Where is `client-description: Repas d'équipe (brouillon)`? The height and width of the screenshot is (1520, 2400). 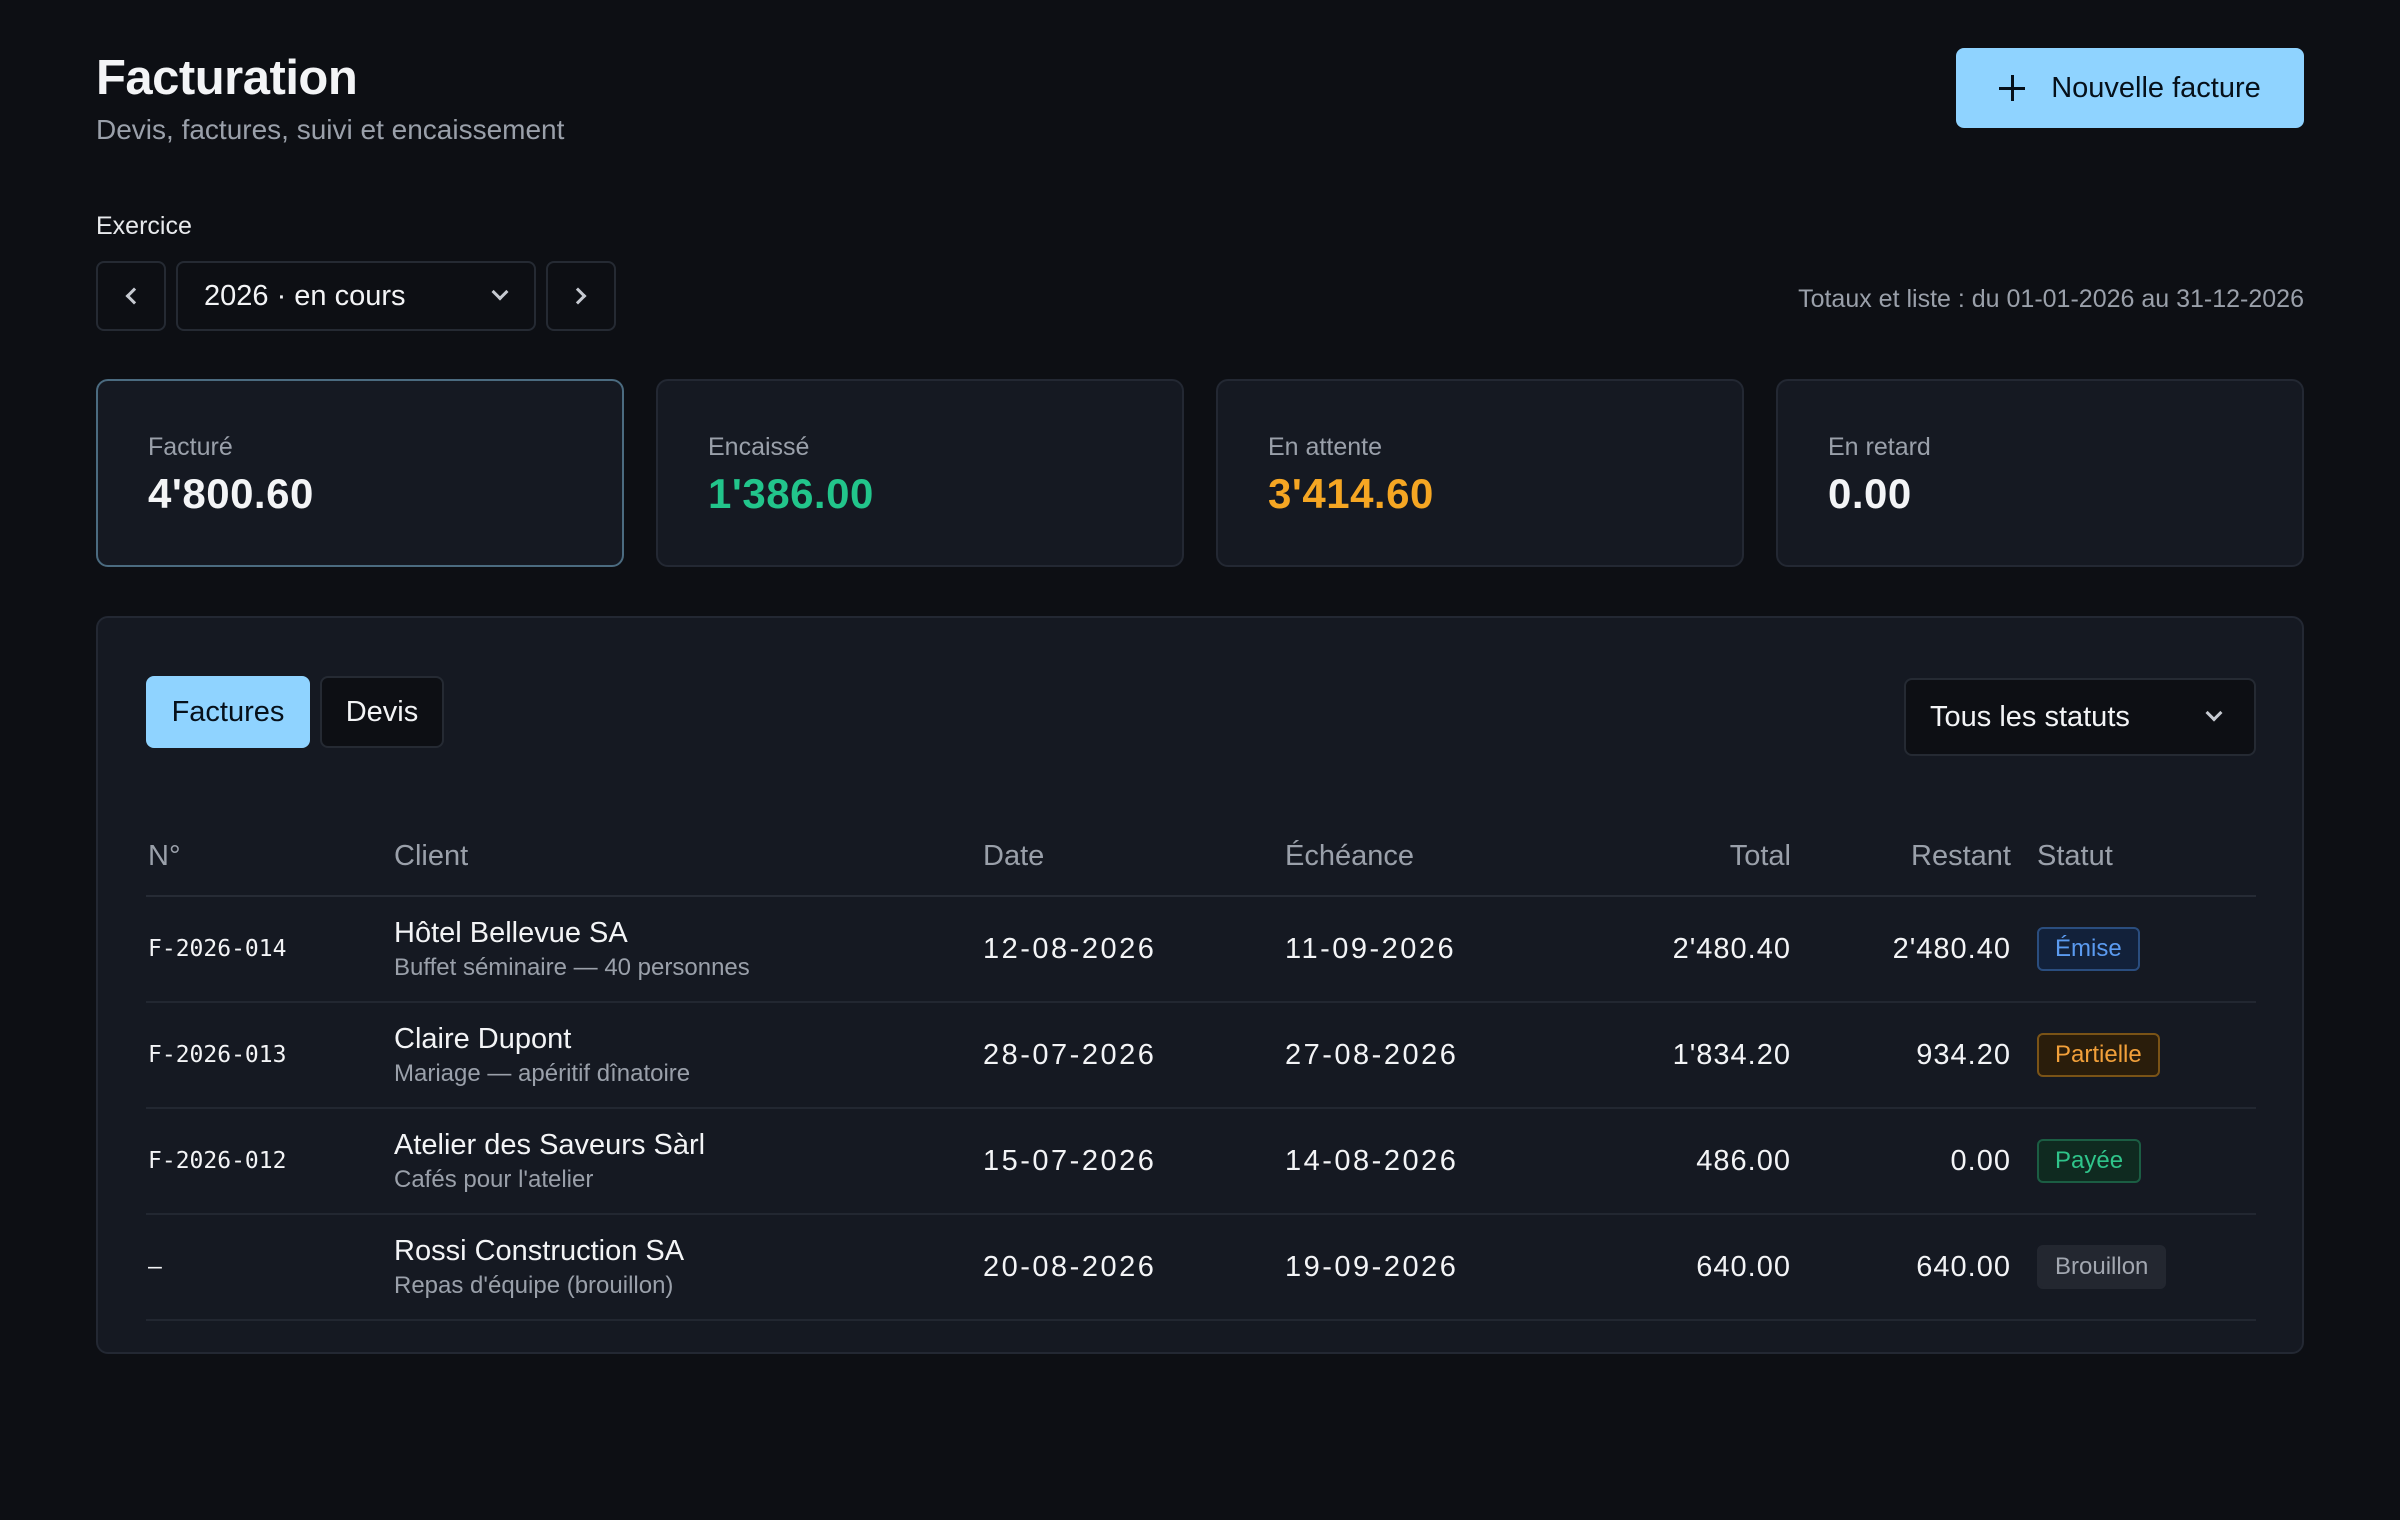
client-description: Repas d'équipe (brouillon) is located at coordinates (534, 1285).